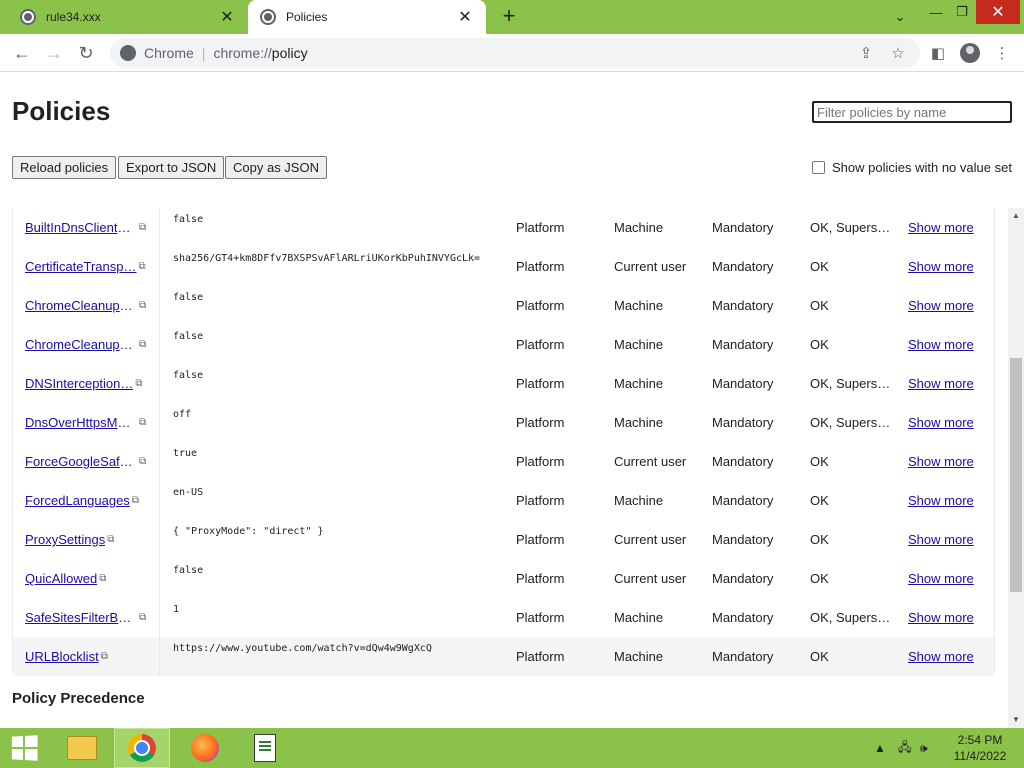 This screenshot has width=1024, height=768. What do you see at coordinates (900, 17) in the screenshot?
I see `tab-search-chevron-icon: ⌄` at bounding box center [900, 17].